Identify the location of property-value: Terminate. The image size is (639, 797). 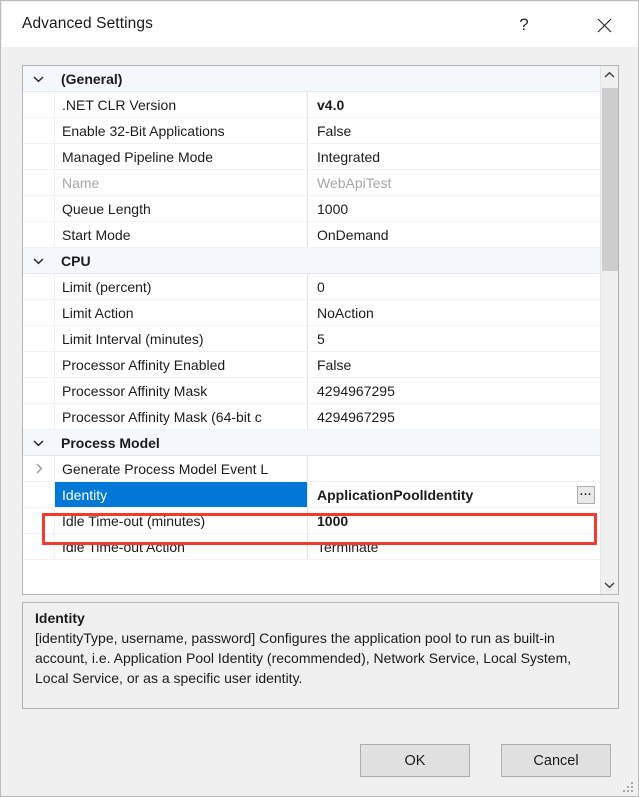
(454, 546).